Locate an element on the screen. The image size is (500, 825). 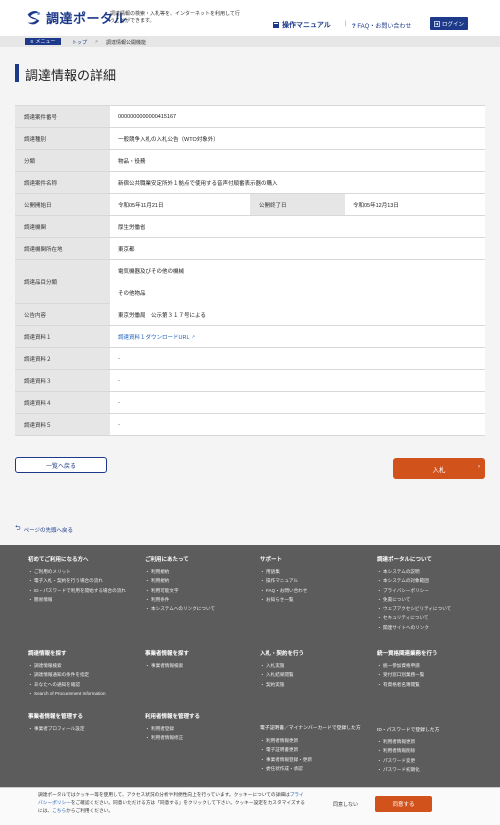
footer-link: 本システムの説明 is located at coordinates (414, 572).